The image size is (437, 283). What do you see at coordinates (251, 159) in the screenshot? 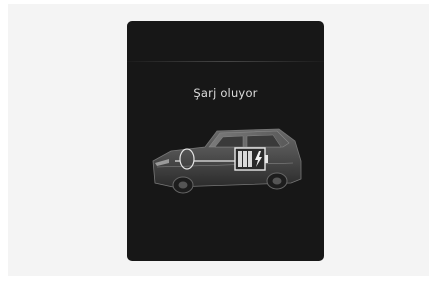
I see `battery-charging-icon` at bounding box center [251, 159].